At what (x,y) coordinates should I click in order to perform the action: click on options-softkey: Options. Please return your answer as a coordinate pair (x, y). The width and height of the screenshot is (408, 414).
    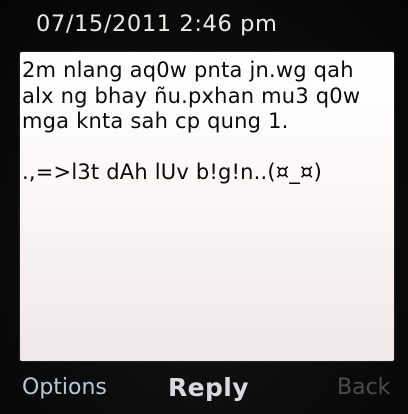
    Looking at the image, I should click on (64, 388).